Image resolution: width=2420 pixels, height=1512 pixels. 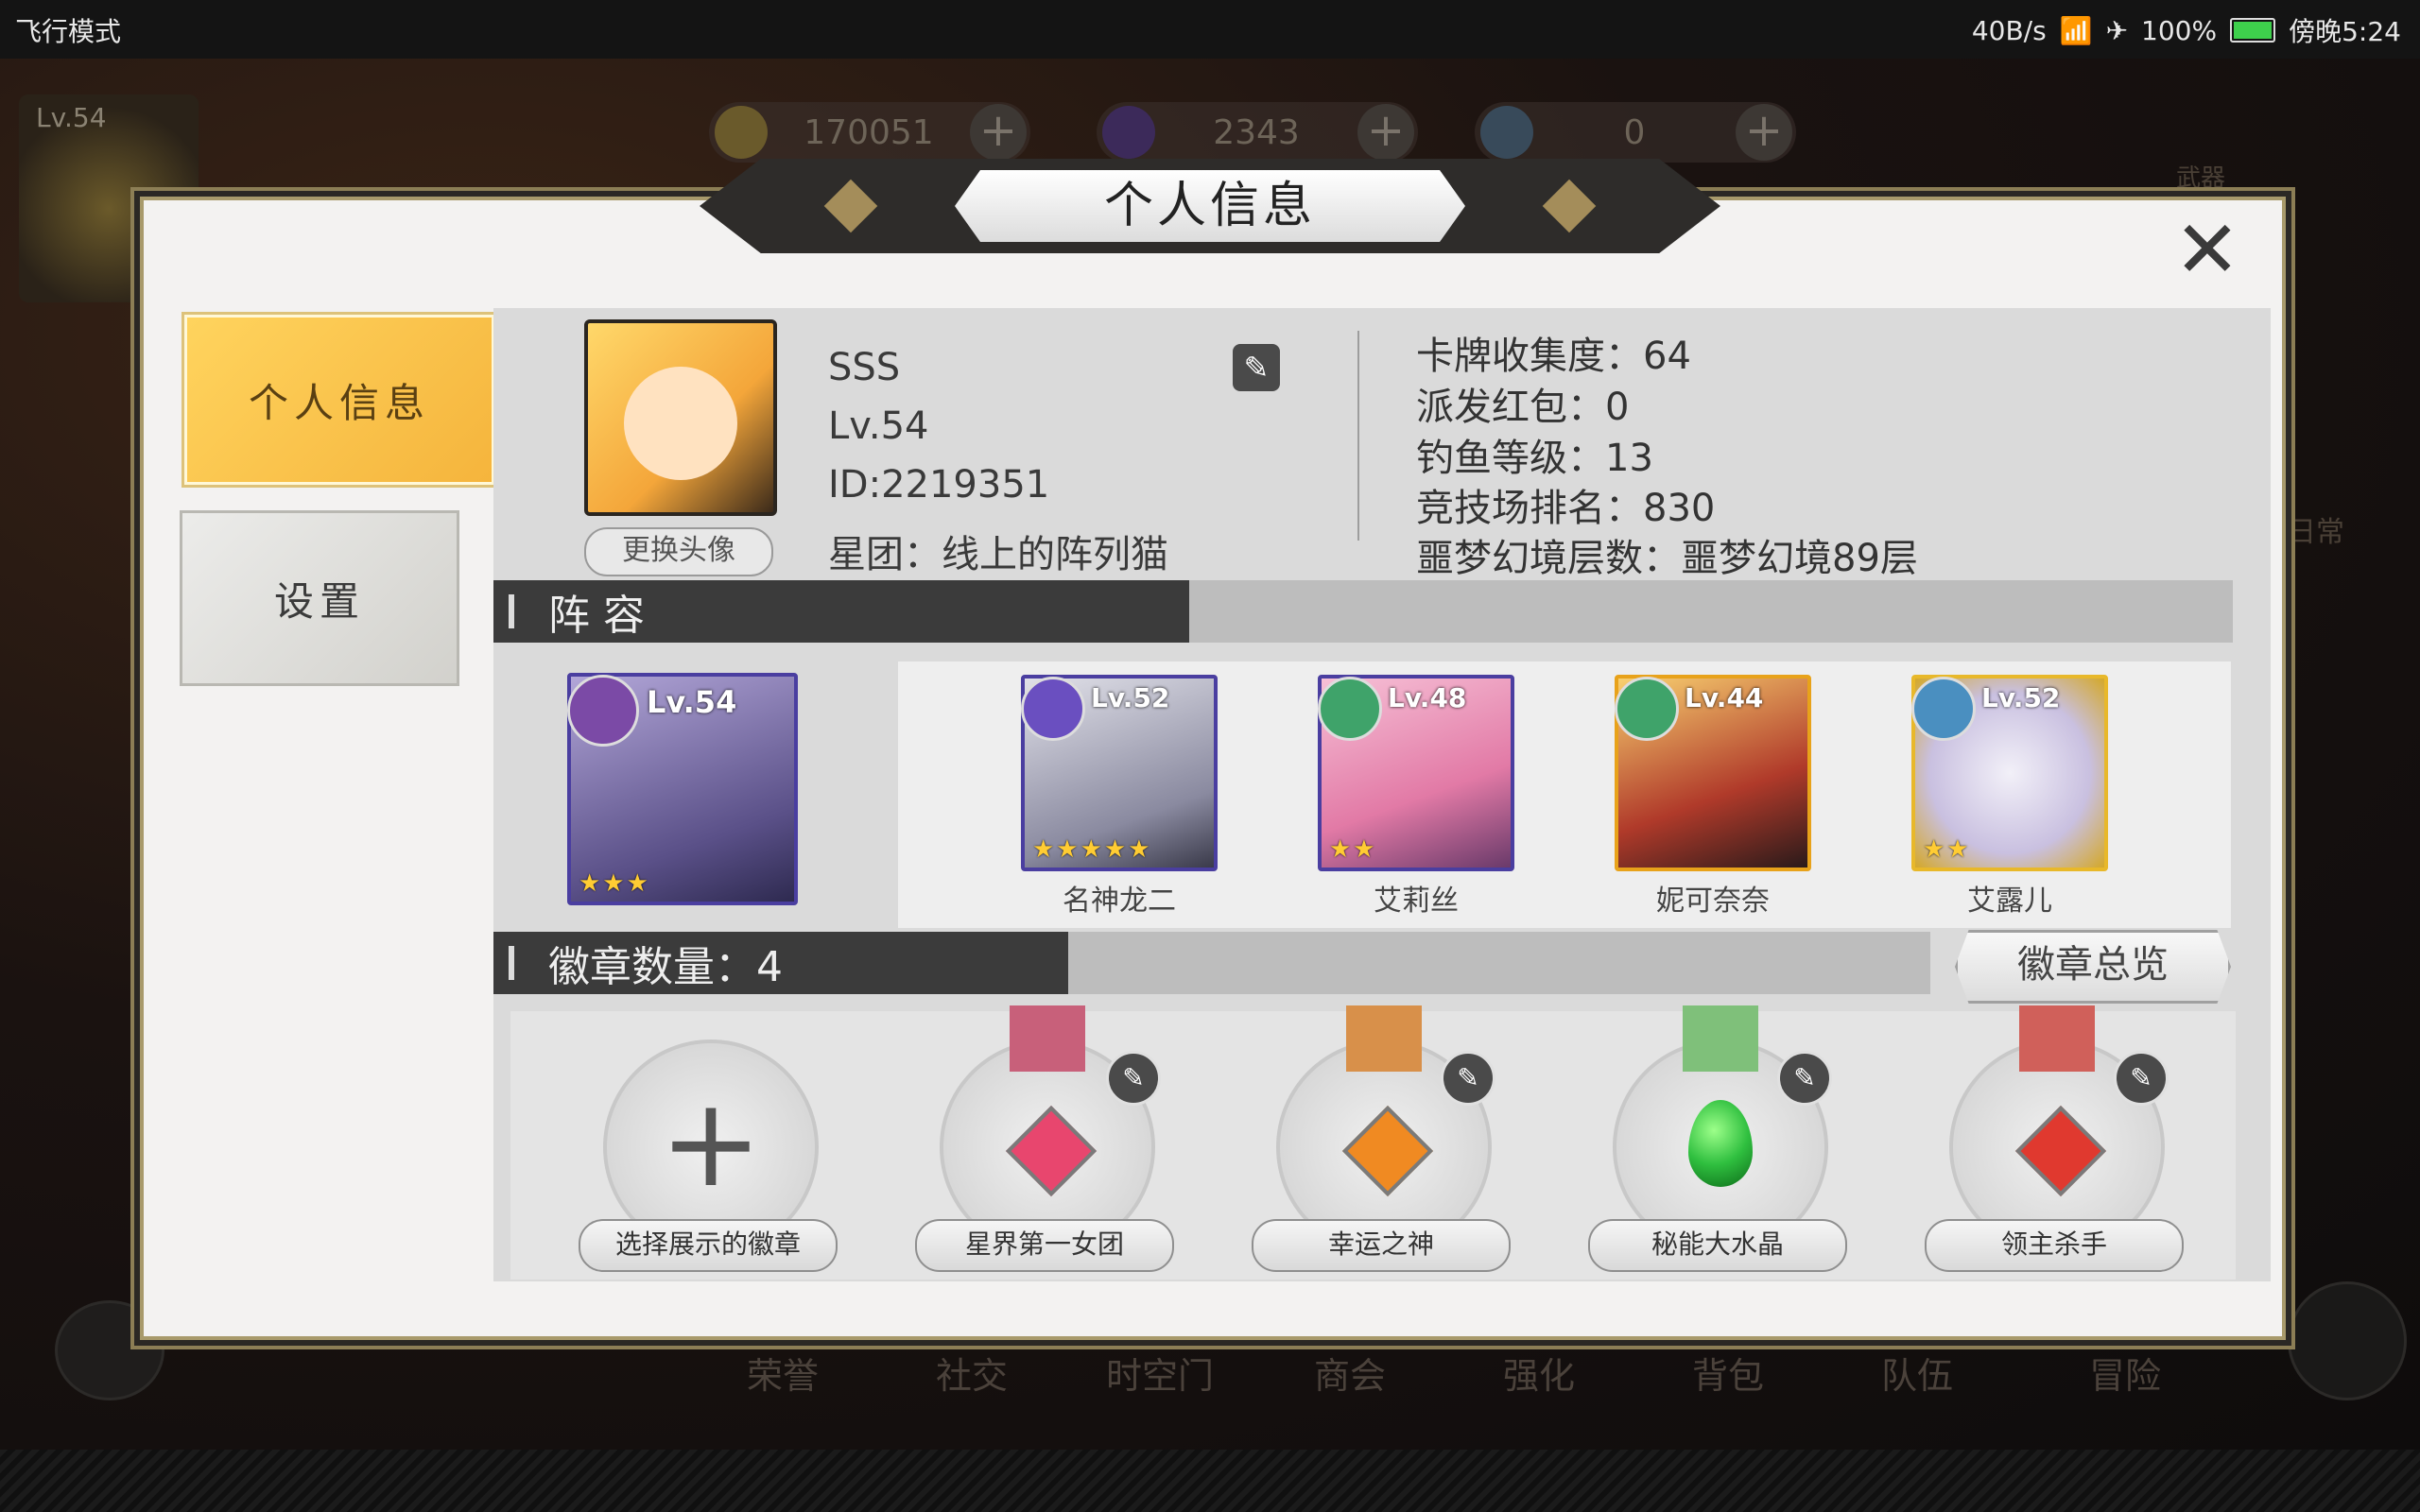 What do you see at coordinates (1667, 558) in the screenshot?
I see `stat-nightmare-floor: 噩梦幻境层数：噩梦幻境89层` at bounding box center [1667, 558].